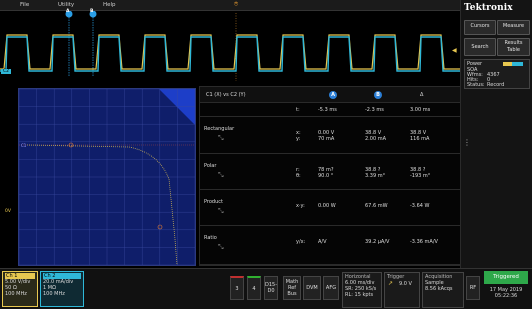  I want to click on trigger-edge-icon: ↗, so click(391, 283).